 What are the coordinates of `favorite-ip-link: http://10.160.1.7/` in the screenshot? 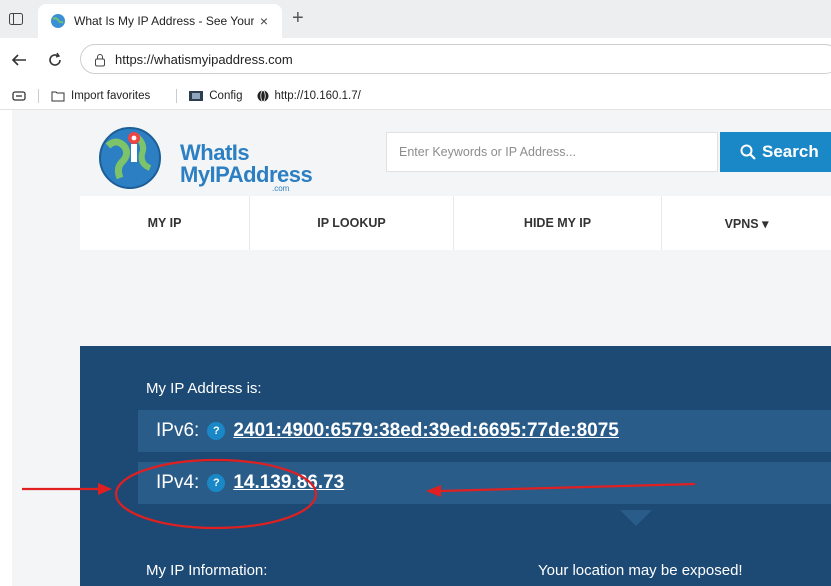 It's located at (309, 96).